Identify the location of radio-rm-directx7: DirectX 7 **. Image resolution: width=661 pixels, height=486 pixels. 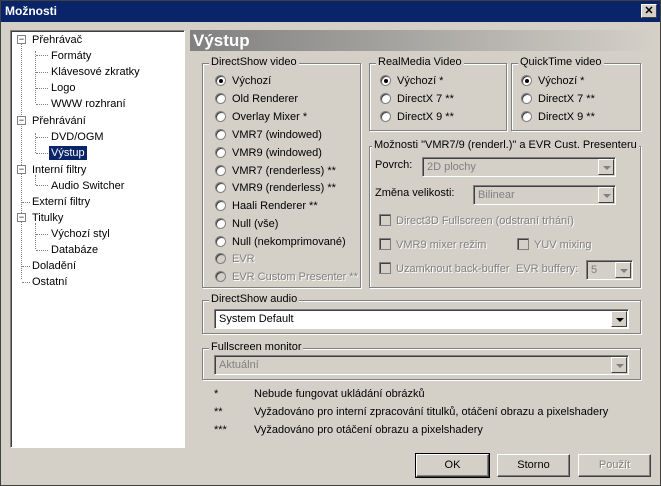
(417, 99).